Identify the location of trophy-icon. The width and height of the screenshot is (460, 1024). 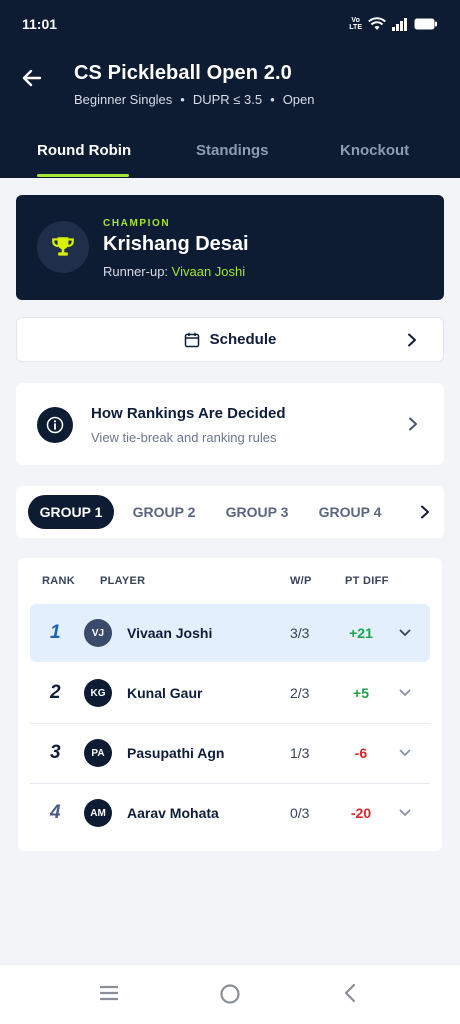
(63, 246).